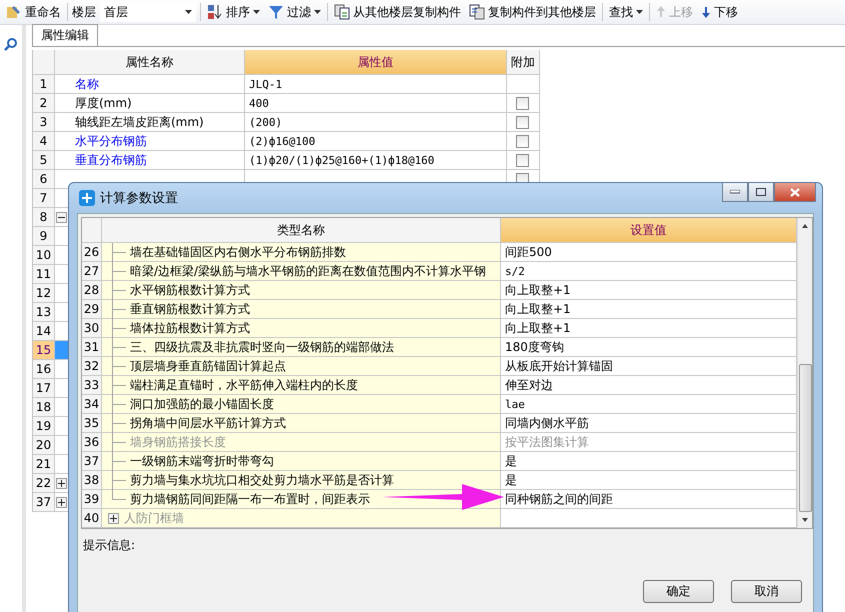 Image resolution: width=845 pixels, height=612 pixels. I want to click on row-number: 15, so click(44, 350).